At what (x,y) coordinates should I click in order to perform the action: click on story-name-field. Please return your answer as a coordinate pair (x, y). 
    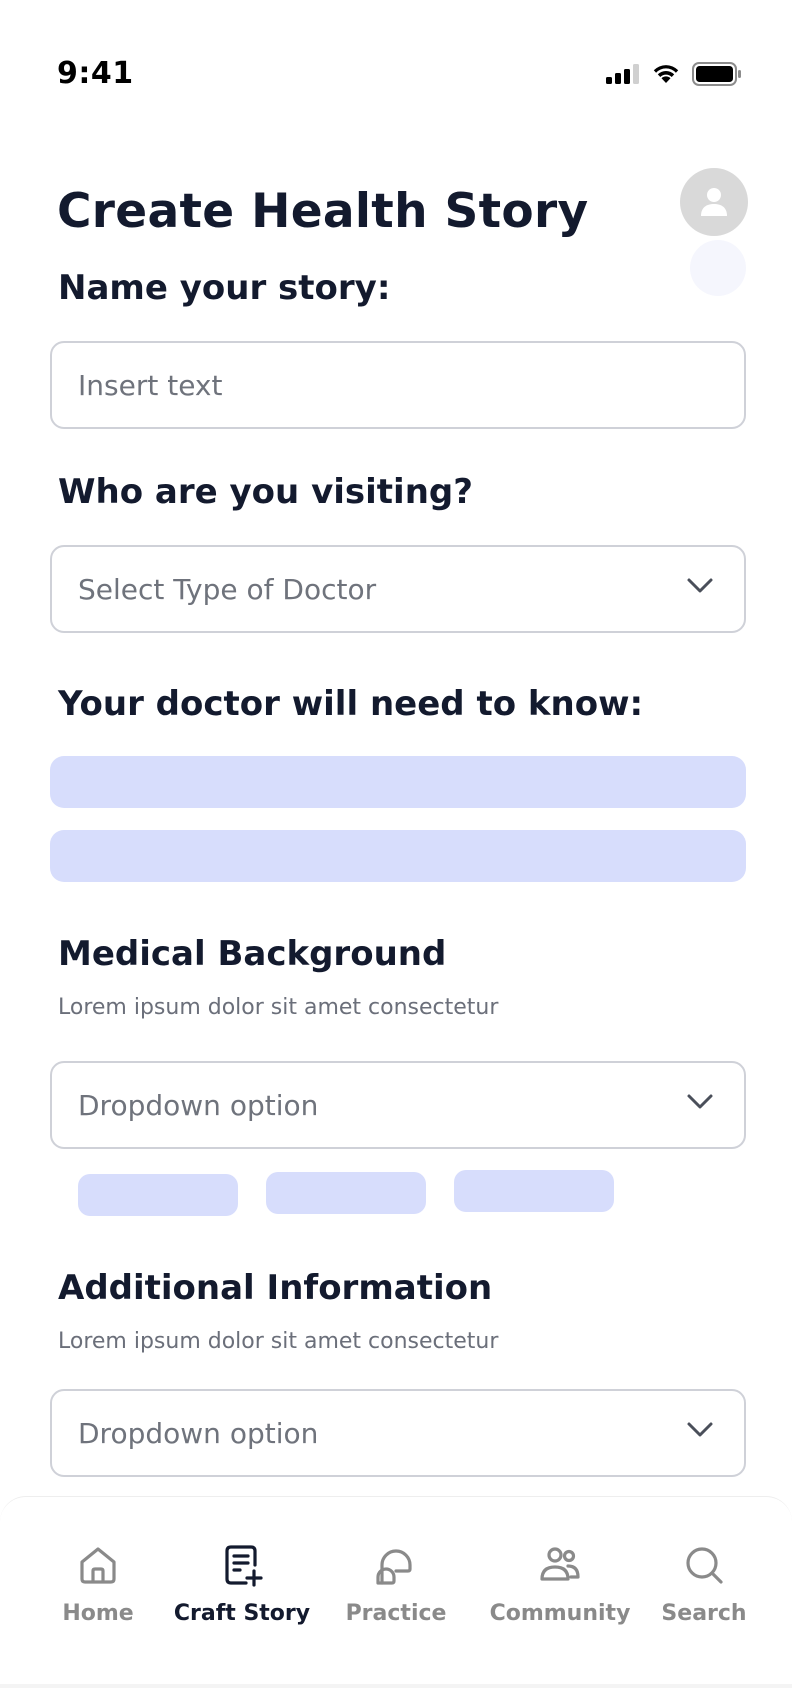
    Looking at the image, I should click on (398, 385).